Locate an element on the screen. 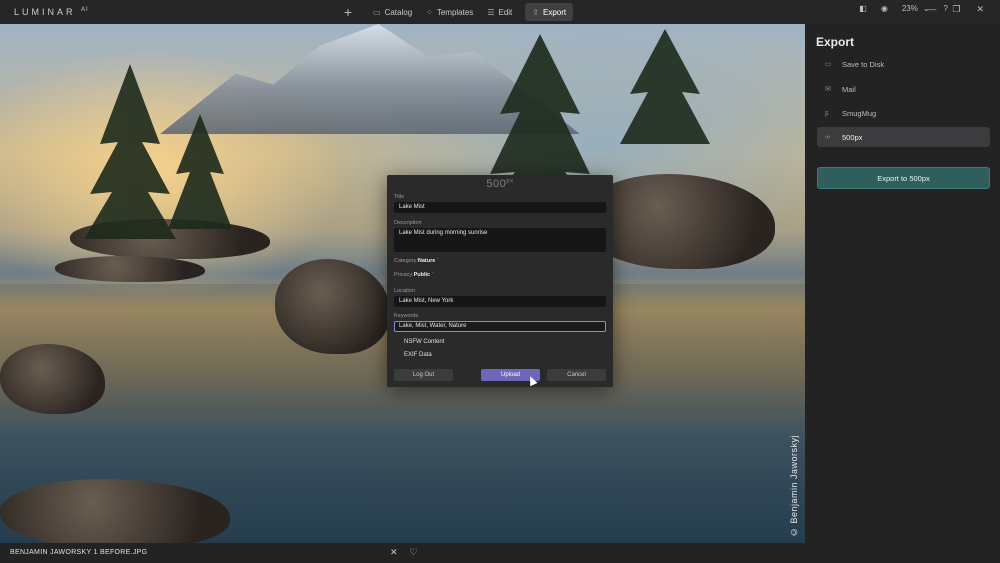  nav-export: ⇪ Export is located at coordinates (549, 12).